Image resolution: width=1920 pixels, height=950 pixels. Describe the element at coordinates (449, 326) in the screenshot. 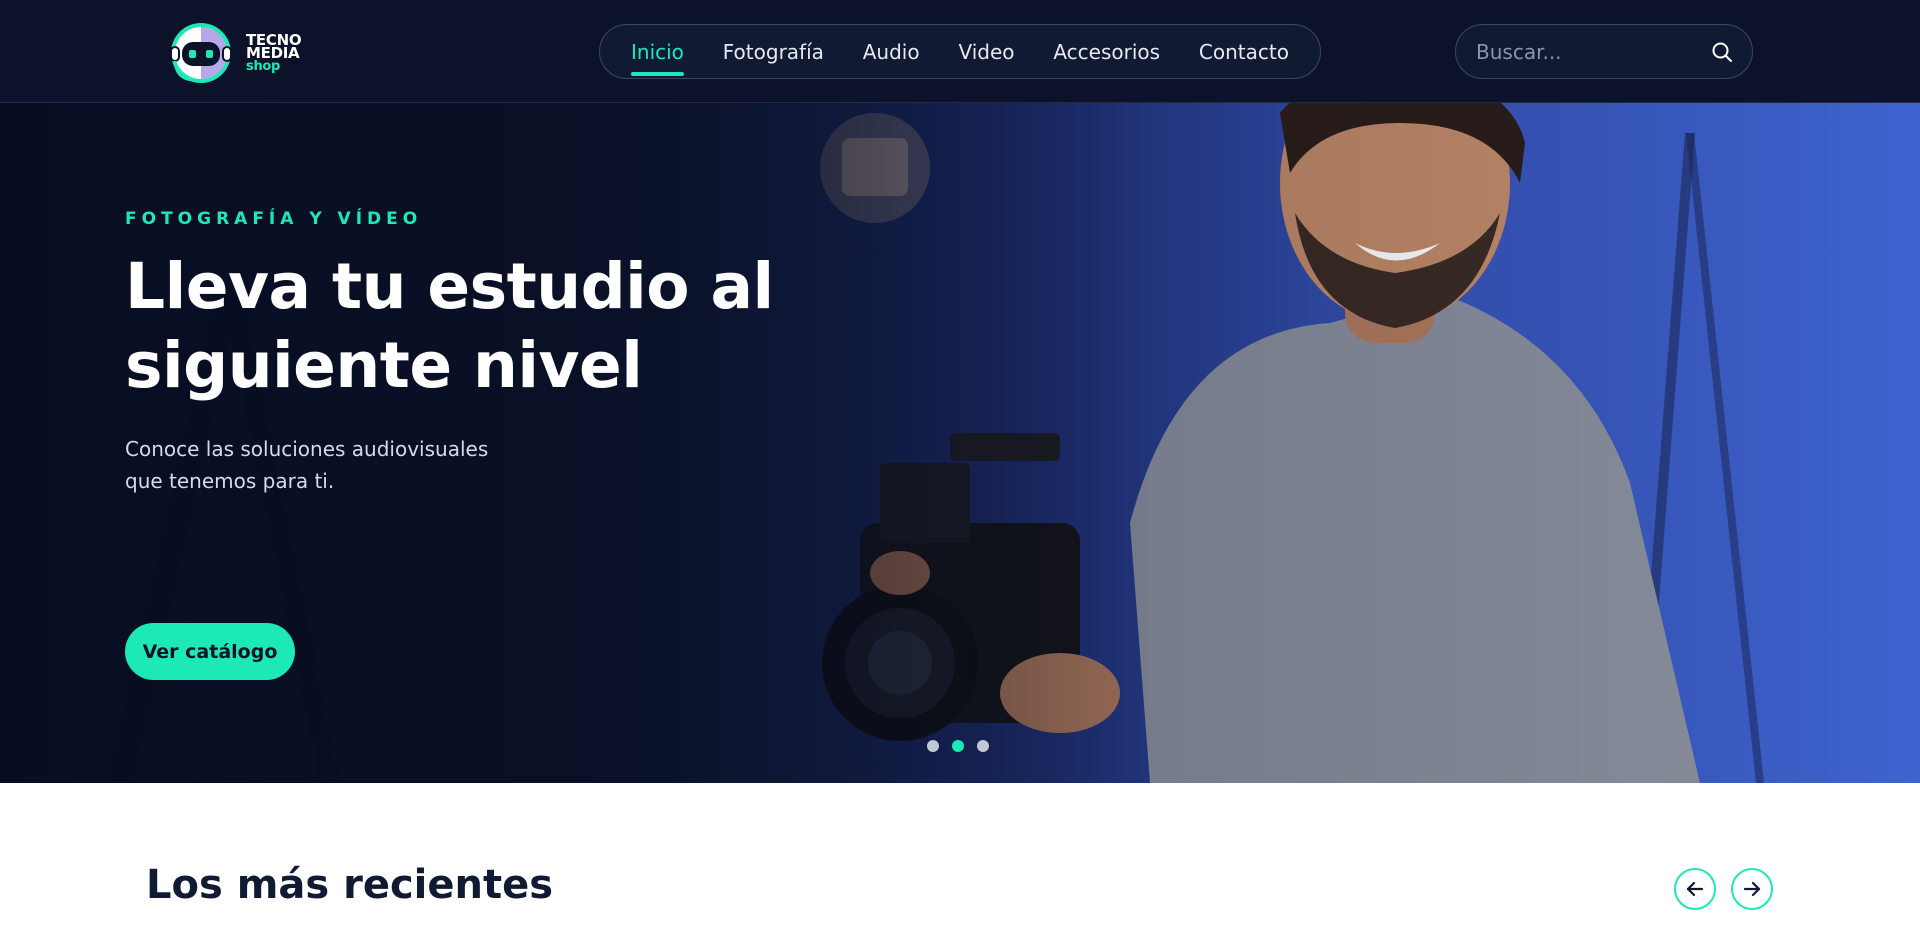

I see `hero-title: Lleva tu estudio al siguiente nivel` at that location.